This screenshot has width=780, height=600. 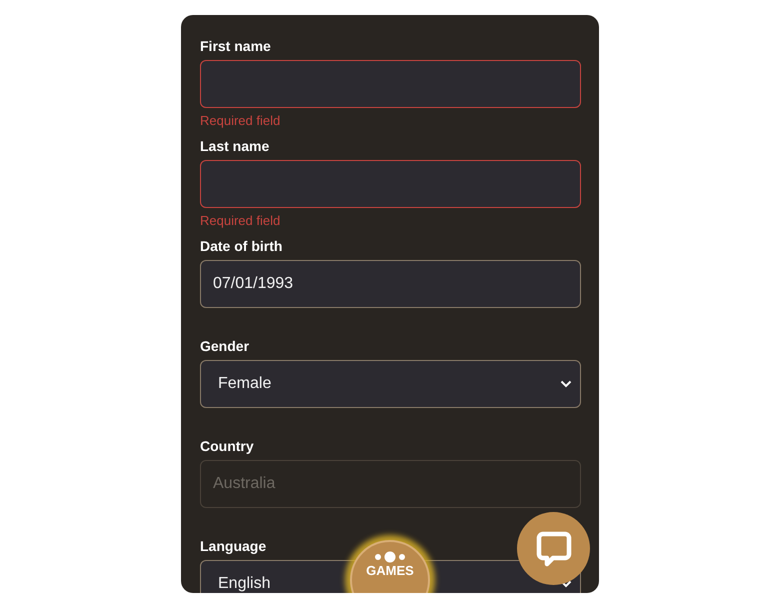 I want to click on field-label: Last name, so click(x=235, y=146).